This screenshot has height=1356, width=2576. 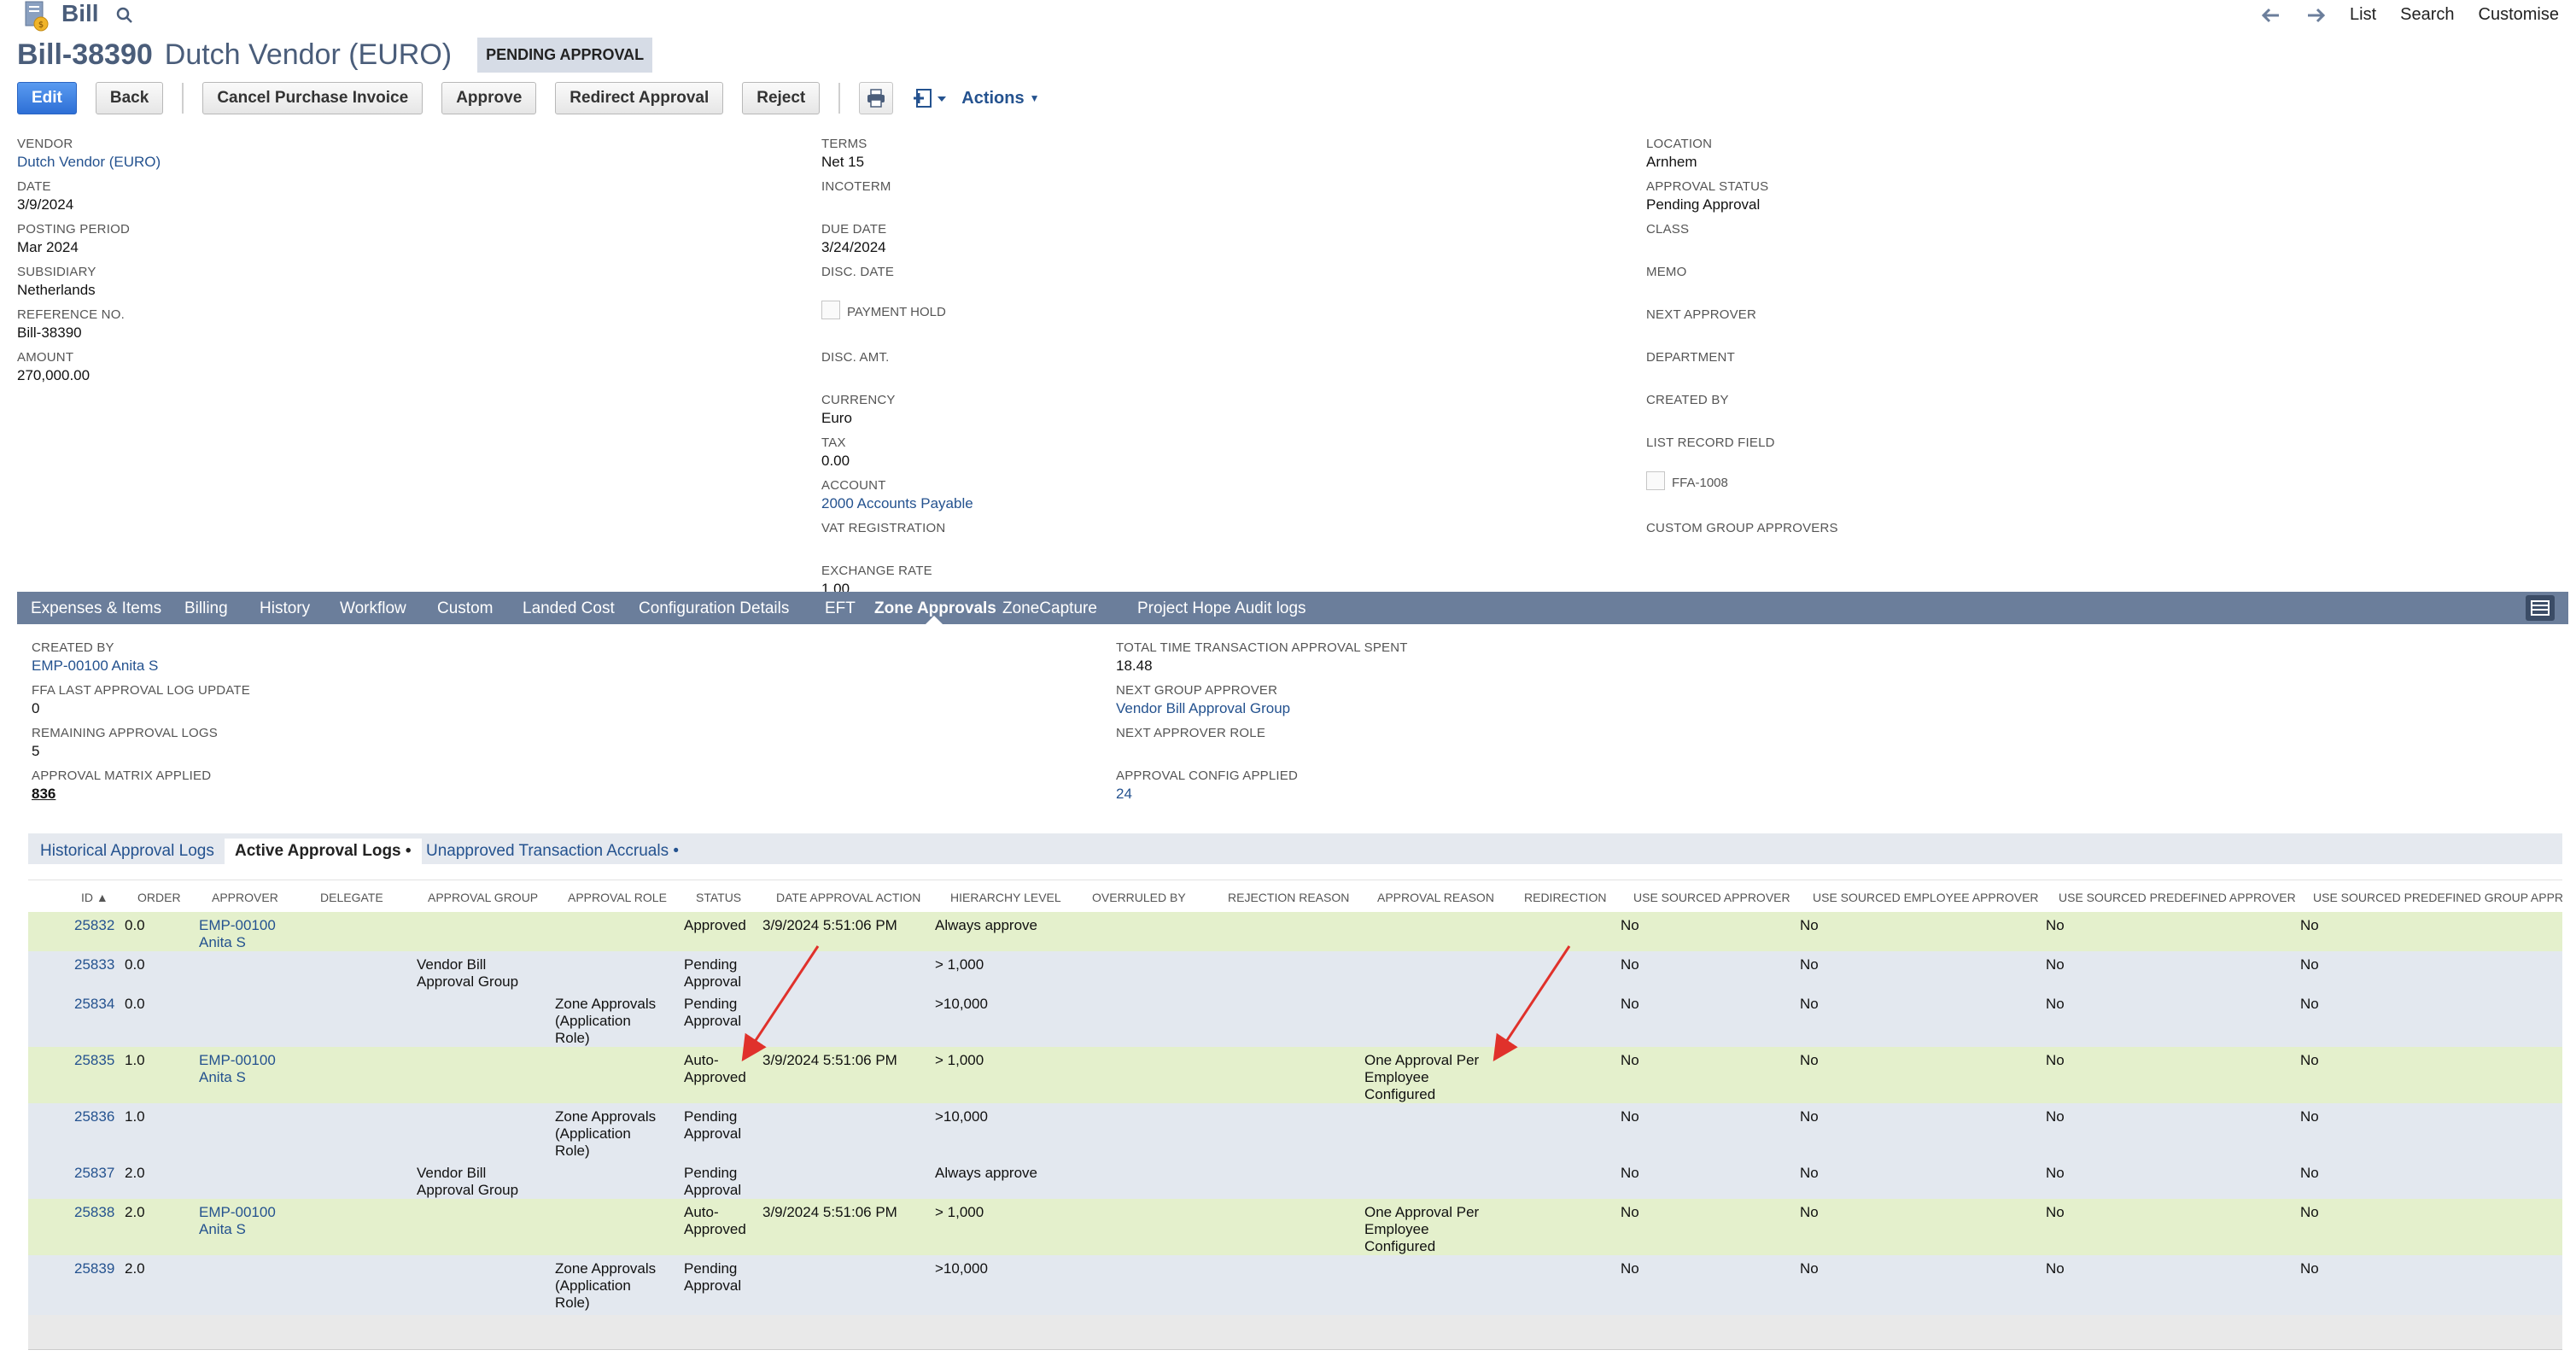 What do you see at coordinates (323, 851) in the screenshot?
I see `tab-active-approval-logs: Active Approval Logs •` at bounding box center [323, 851].